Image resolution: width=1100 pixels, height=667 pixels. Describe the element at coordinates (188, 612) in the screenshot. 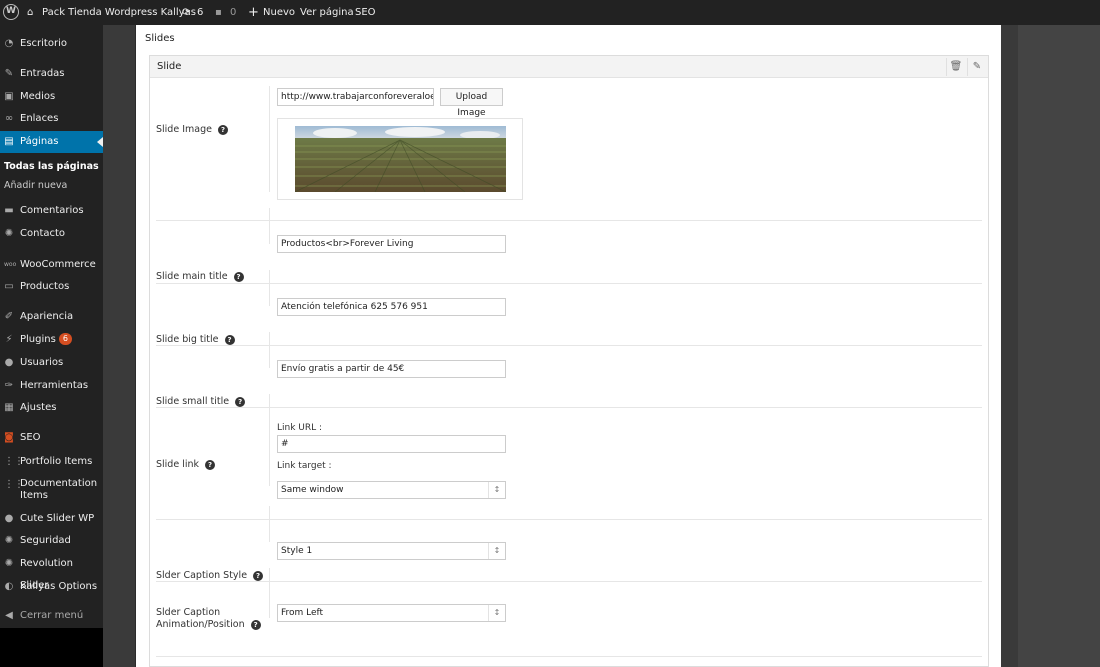

I see `caption-animation-text-1: Slder Caption` at that location.